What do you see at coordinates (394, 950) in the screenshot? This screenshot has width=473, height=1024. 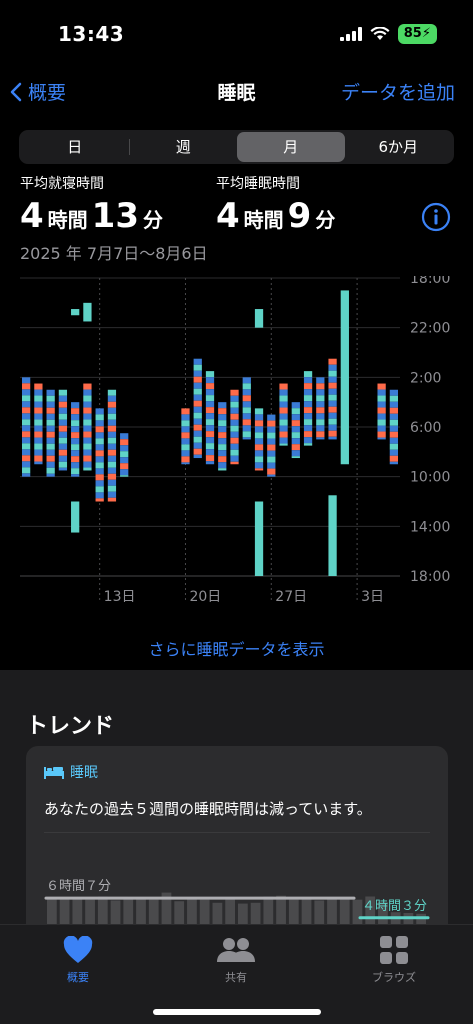 I see `tab-browse-icon-wrap` at bounding box center [394, 950].